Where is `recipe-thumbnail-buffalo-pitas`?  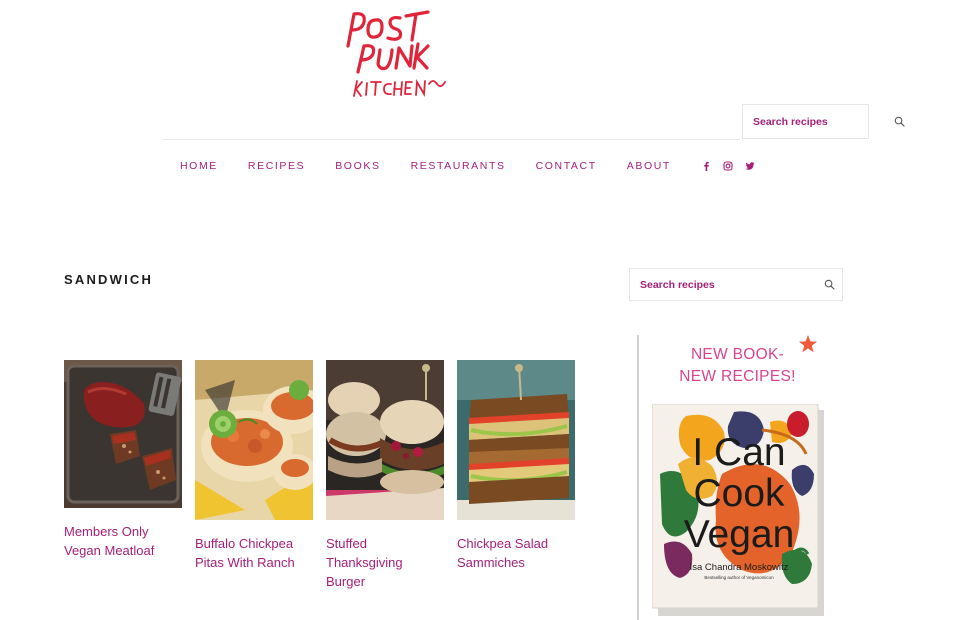
recipe-thumbnail-buffalo-pitas is located at coordinates (254, 440).